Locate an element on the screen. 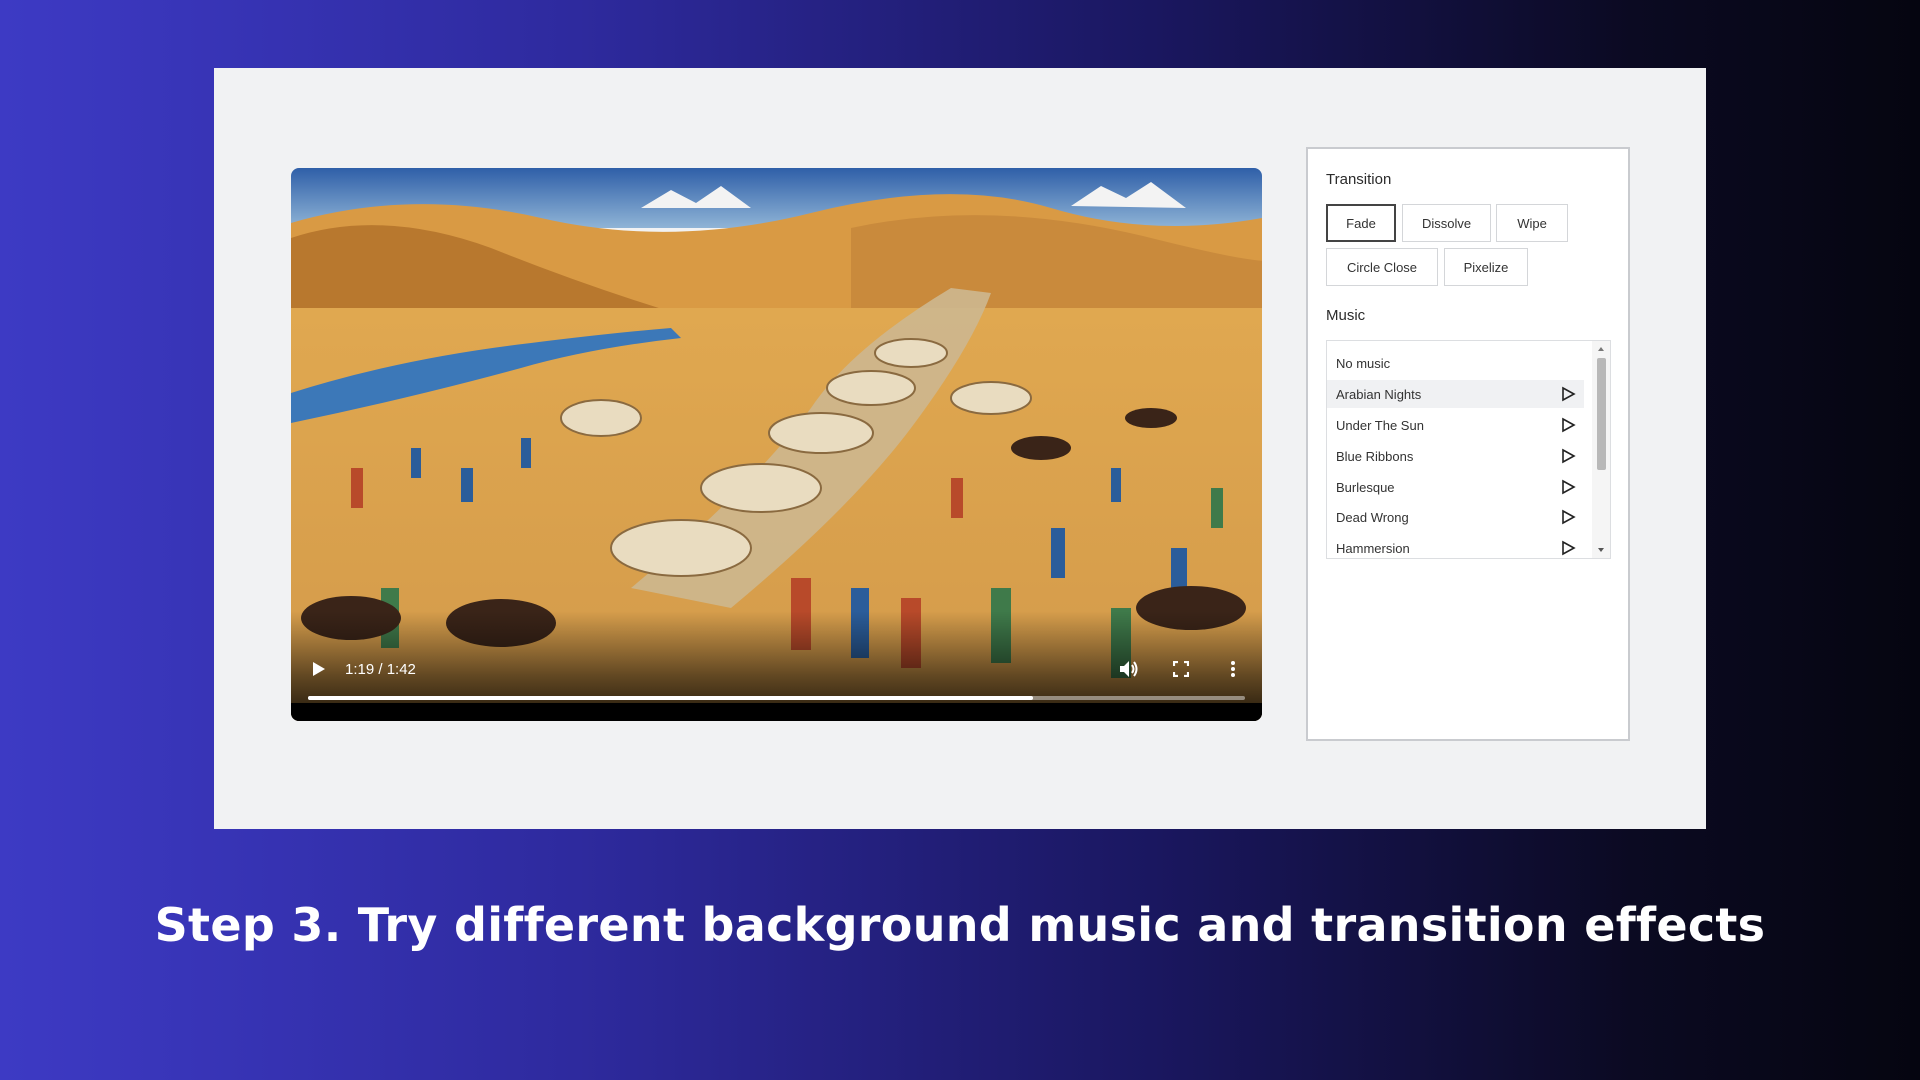  track-label: Blue Ribbons is located at coordinates (1375, 456).